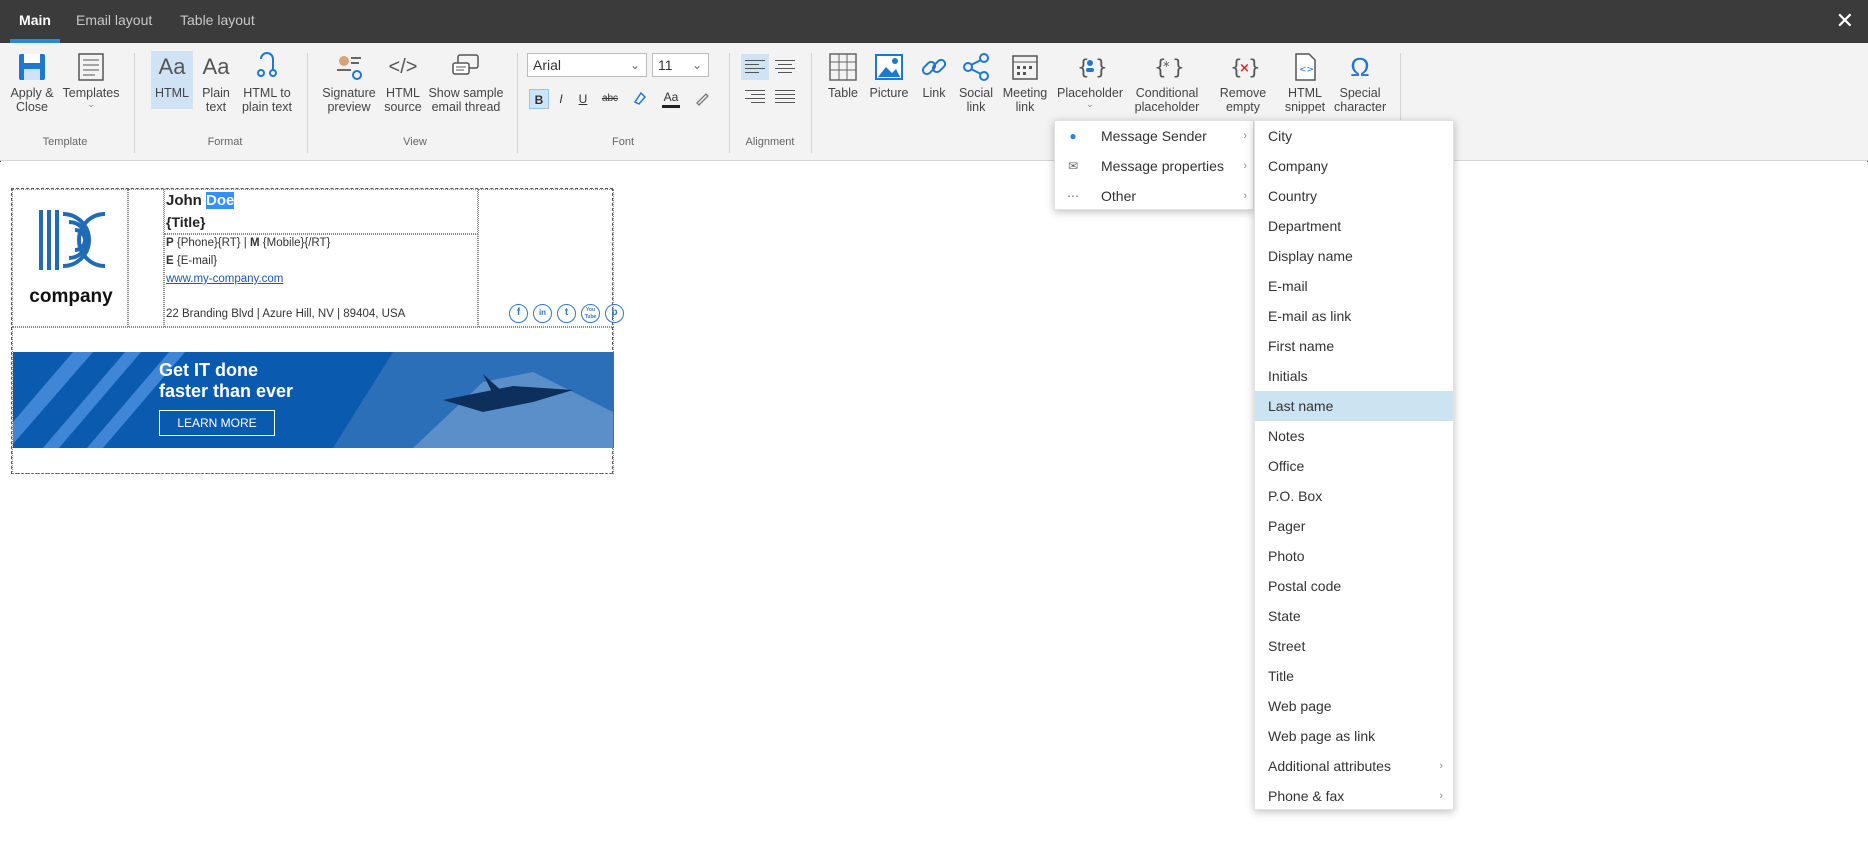  I want to click on font-color-button: Aa, so click(671, 99).